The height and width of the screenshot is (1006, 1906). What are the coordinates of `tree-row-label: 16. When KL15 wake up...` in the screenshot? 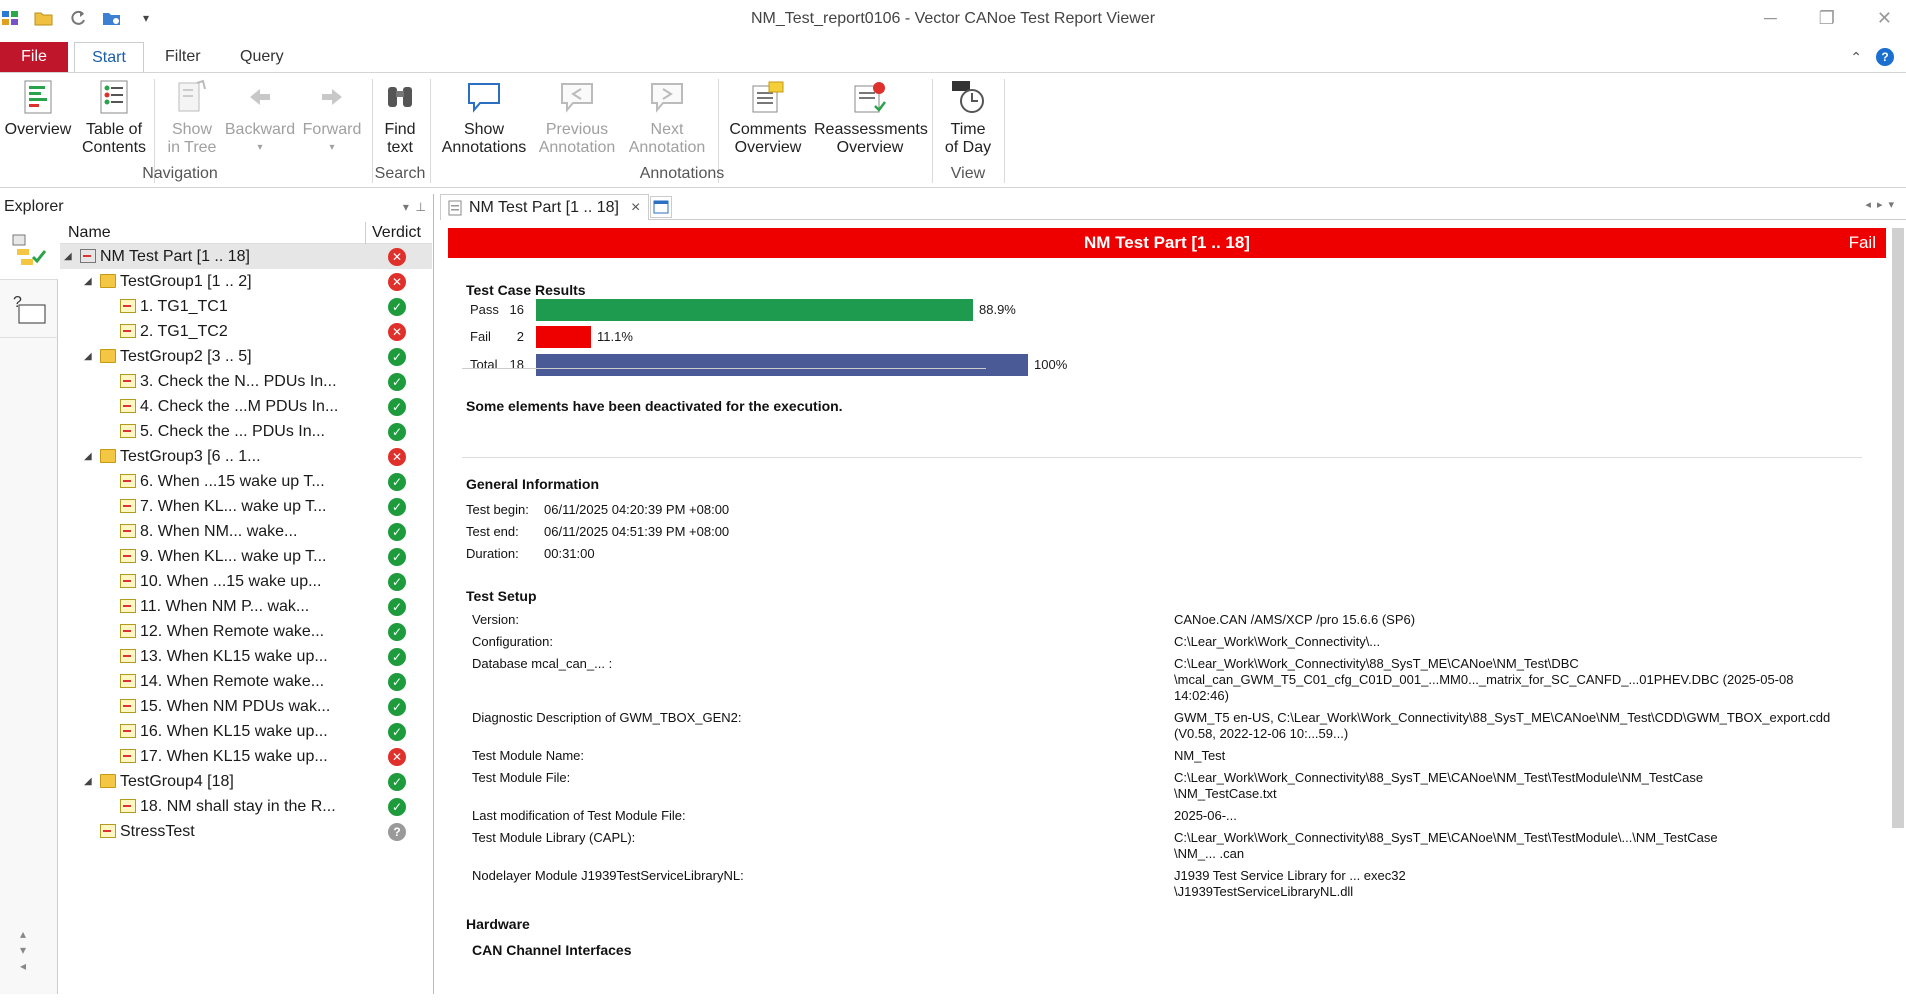 It's located at (234, 731).